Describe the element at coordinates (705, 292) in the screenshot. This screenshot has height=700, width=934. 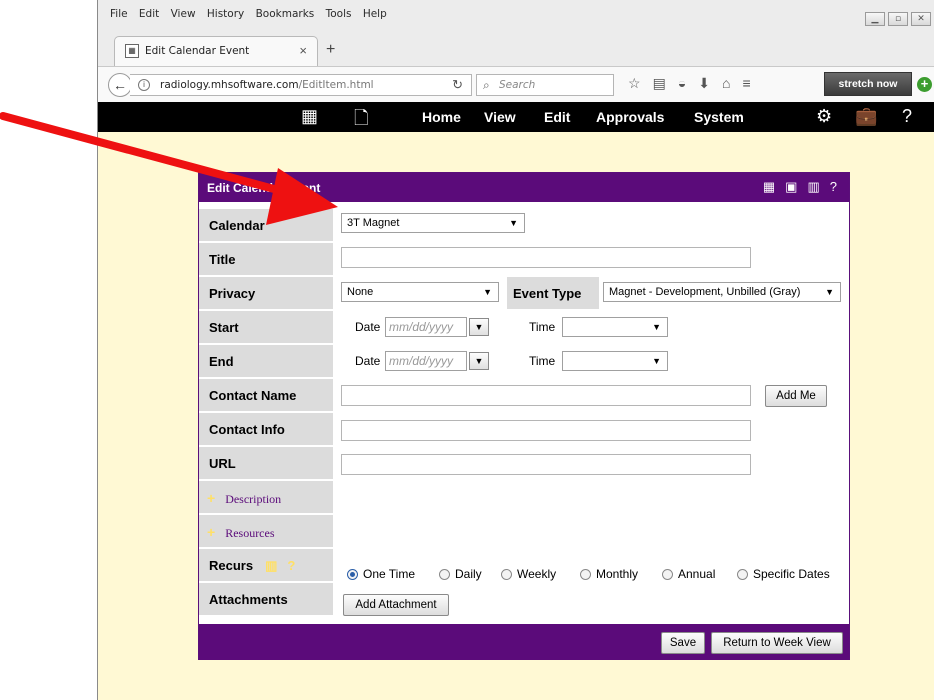
I see `event-type-select-value: Magnet - Development, Unbilled (Gray)` at that location.